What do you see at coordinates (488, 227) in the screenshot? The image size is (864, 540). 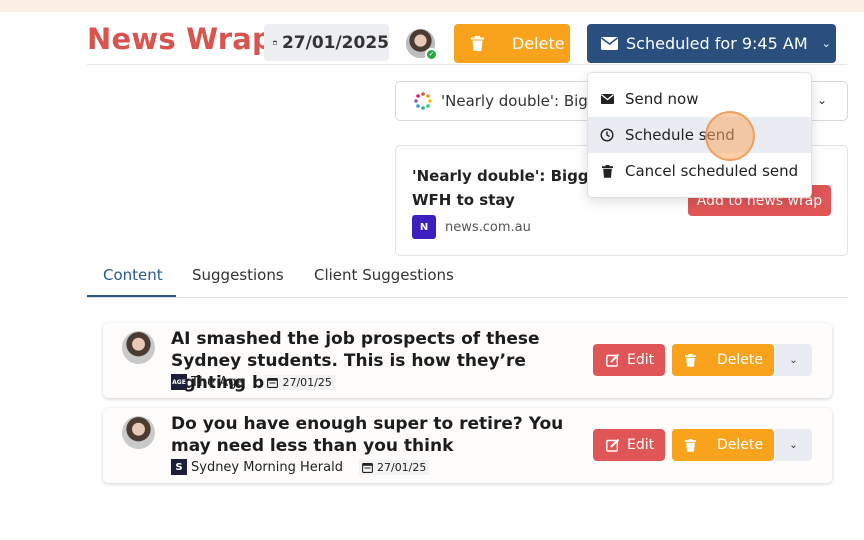 I see `preview-source-name: news.com.au` at bounding box center [488, 227].